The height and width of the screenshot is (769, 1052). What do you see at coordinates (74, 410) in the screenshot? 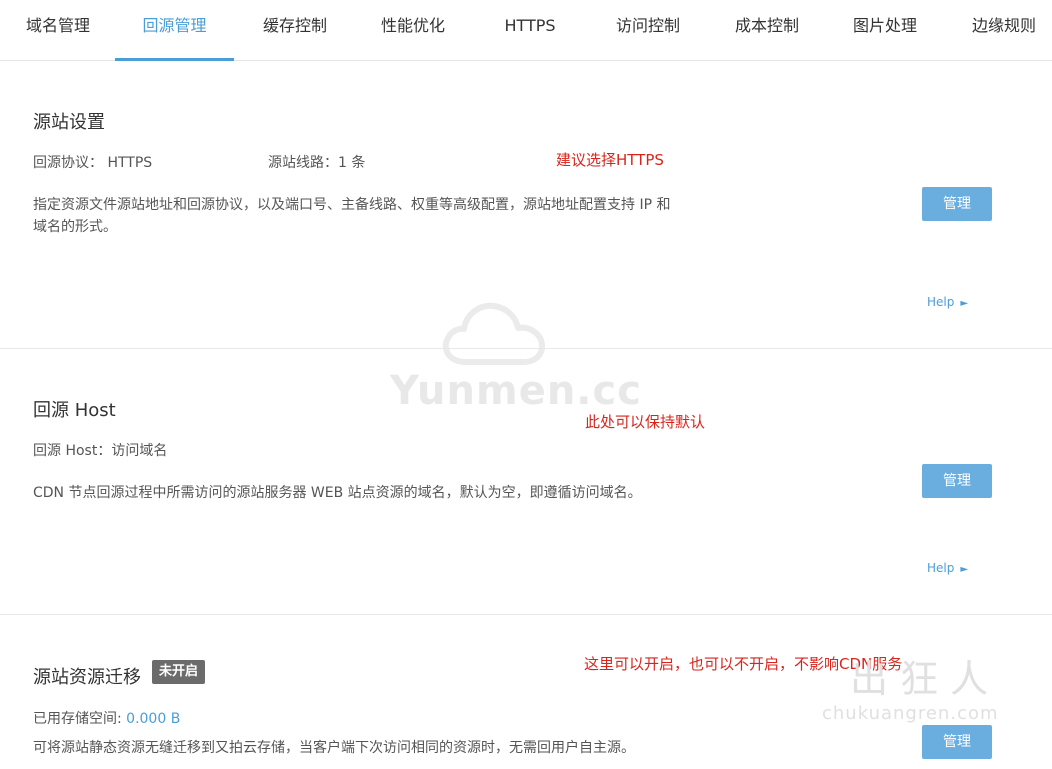
I see `origin-host-title: 回源 Host` at bounding box center [74, 410].